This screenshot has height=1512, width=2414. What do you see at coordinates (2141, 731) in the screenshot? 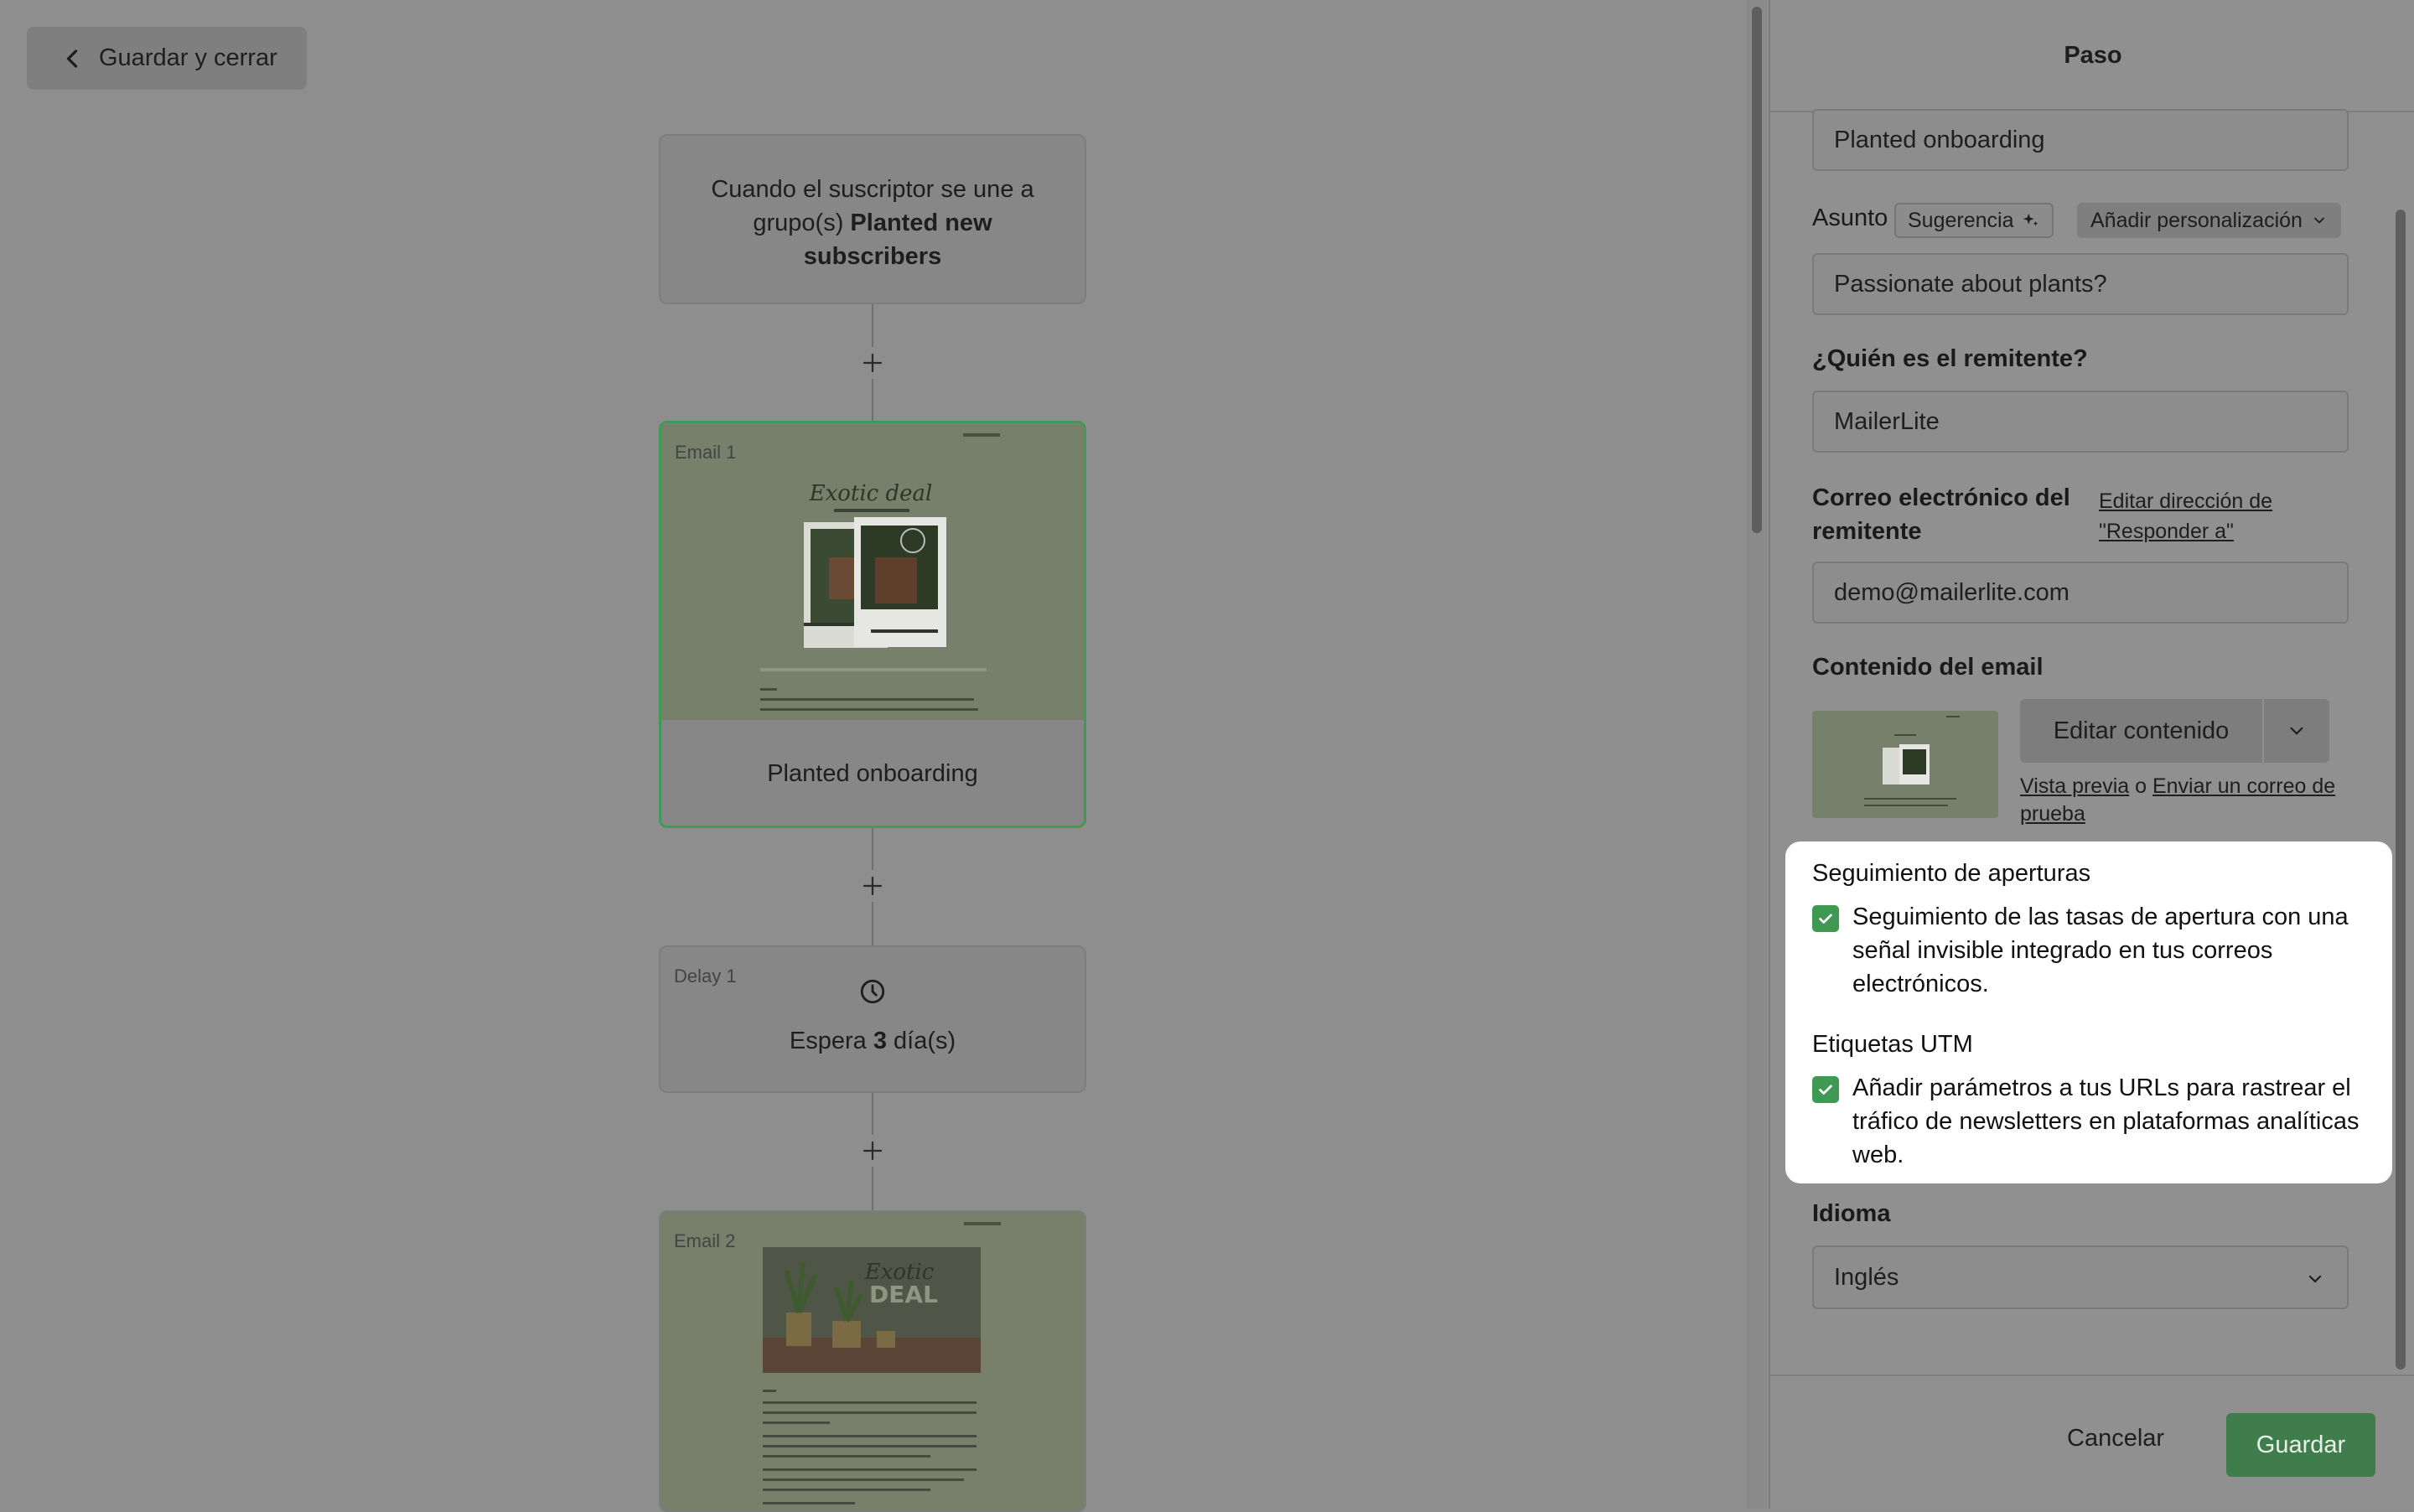
I see `edit-content-button: Editar contenido` at bounding box center [2141, 731].